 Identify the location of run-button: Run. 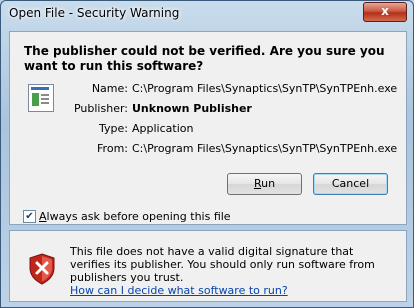
(264, 184).